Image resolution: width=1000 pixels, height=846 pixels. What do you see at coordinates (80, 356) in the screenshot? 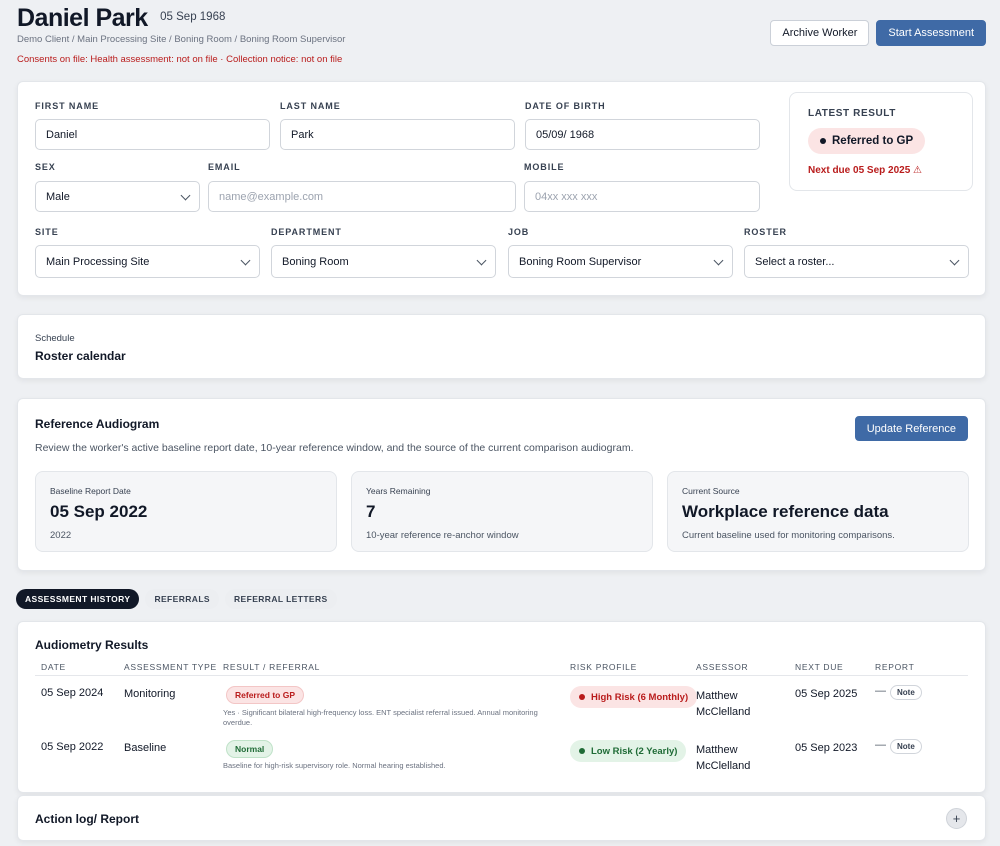
I see `roster-calendar-title: Roster calendar` at bounding box center [80, 356].